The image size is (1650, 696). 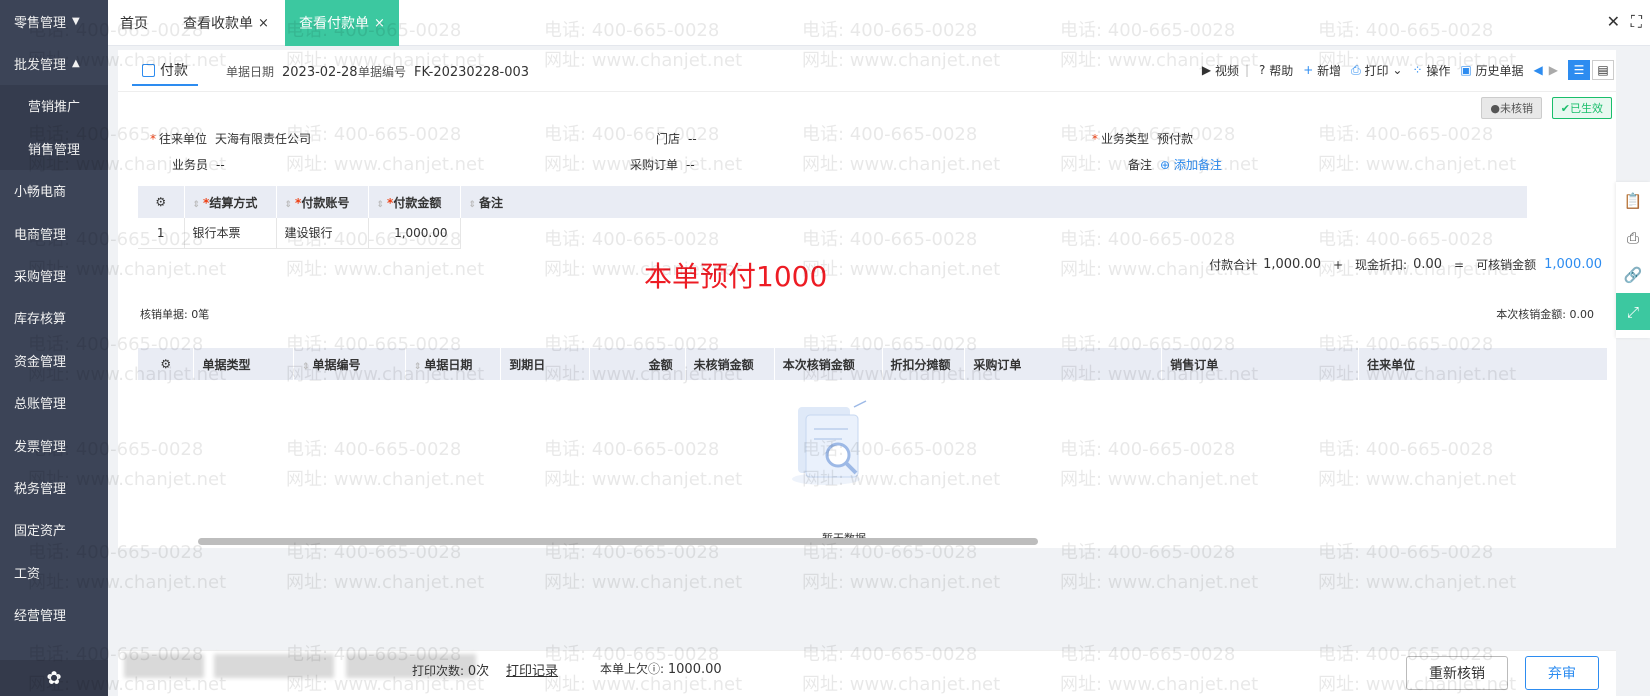 I want to click on sidebar-item: 发票管理, so click(x=54, y=445).